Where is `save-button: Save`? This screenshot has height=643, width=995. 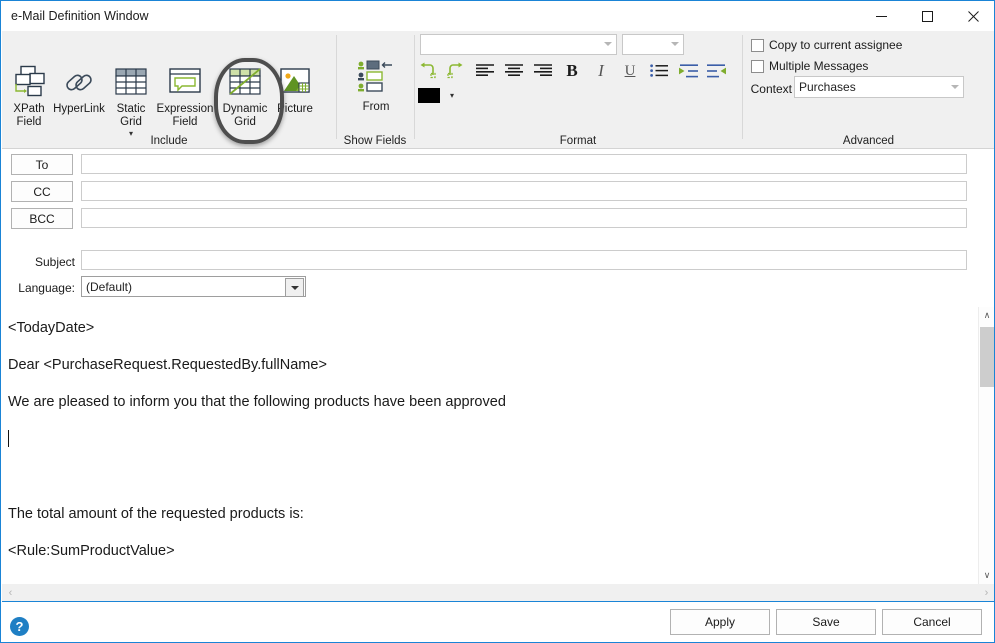
save-button: Save is located at coordinates (826, 622).